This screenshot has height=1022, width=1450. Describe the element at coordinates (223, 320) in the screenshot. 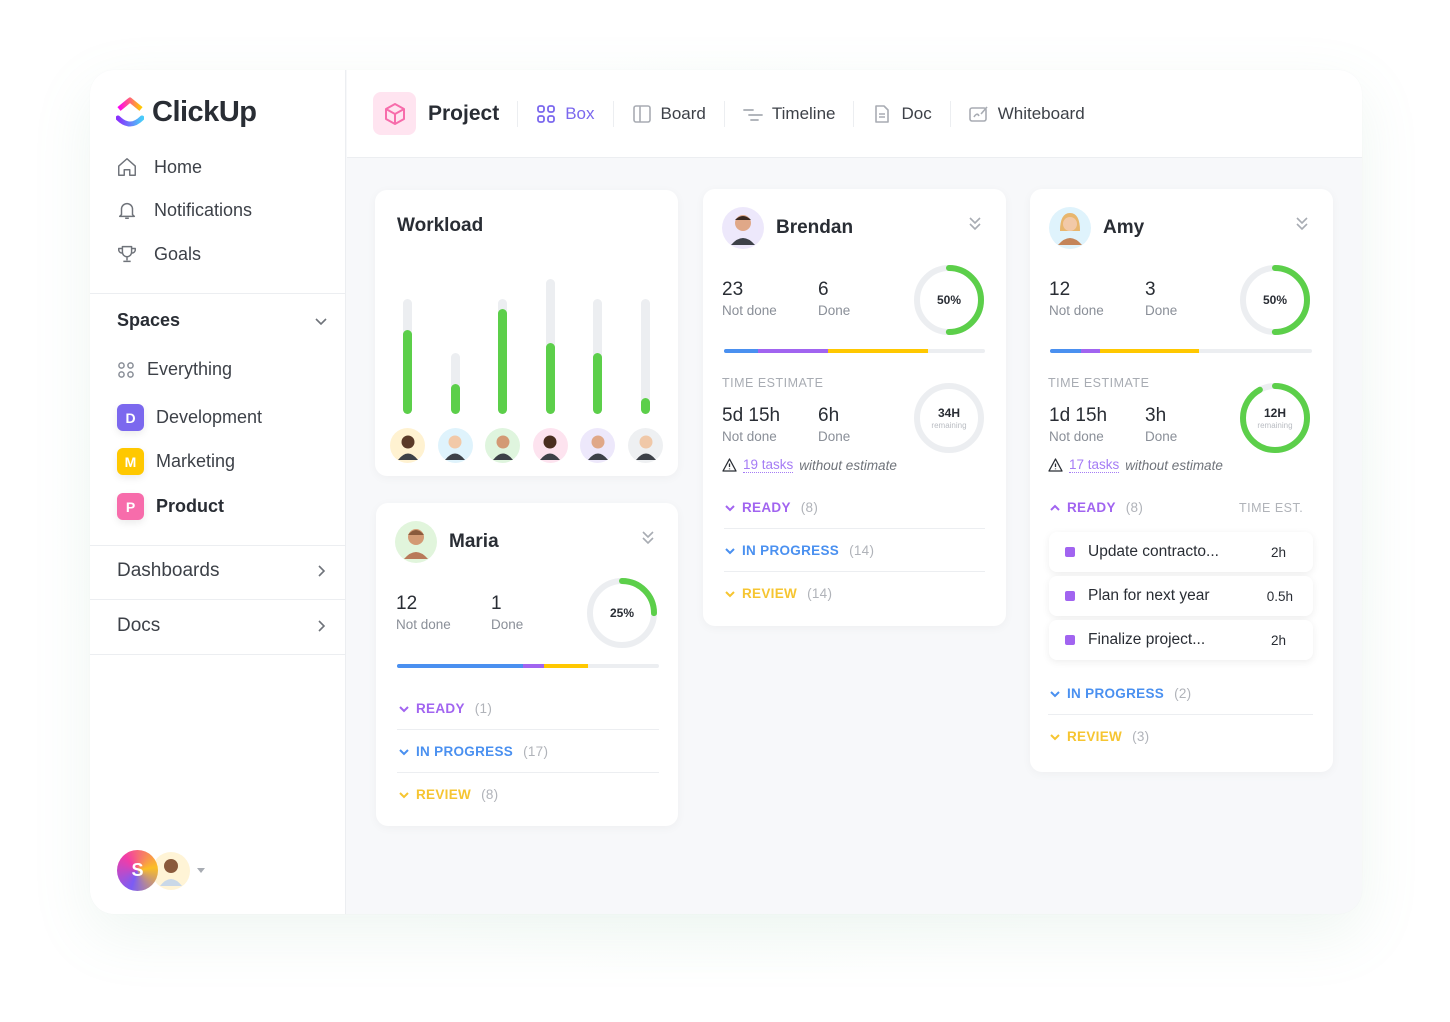

I see `spaces-header: Spaces` at that location.